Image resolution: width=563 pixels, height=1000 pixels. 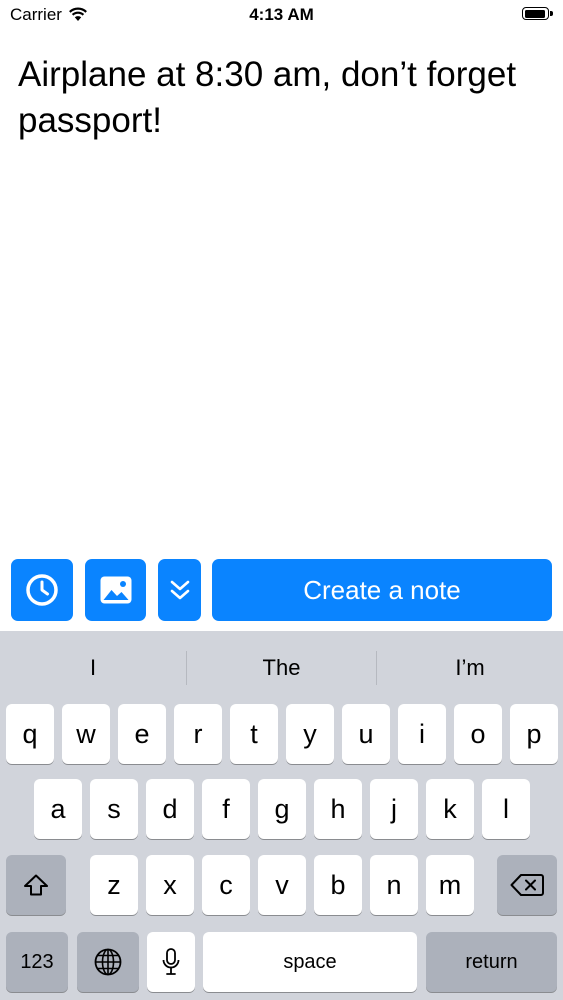 I want to click on suggestion-1: I, so click(x=93, y=666).